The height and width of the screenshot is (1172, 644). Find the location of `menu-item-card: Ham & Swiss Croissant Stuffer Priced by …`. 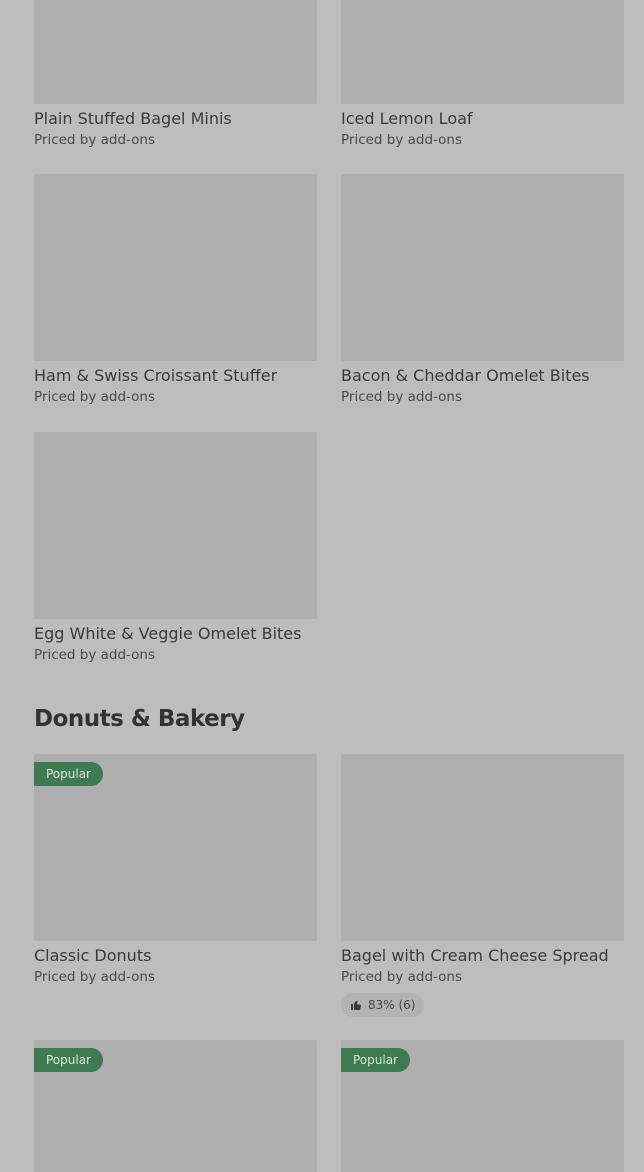

menu-item-card: Ham & Swiss Croissant Stuffer Priced by … is located at coordinates (175, 290).